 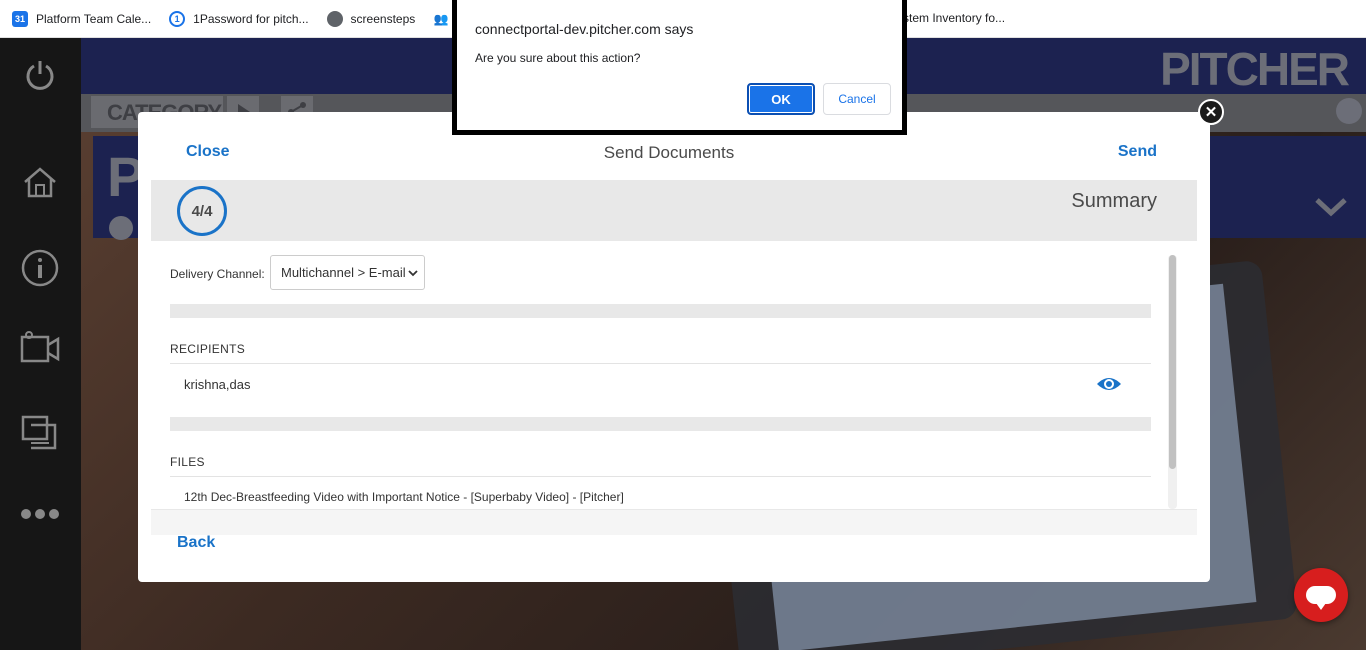 What do you see at coordinates (40, 268) in the screenshot?
I see `info-icon` at bounding box center [40, 268].